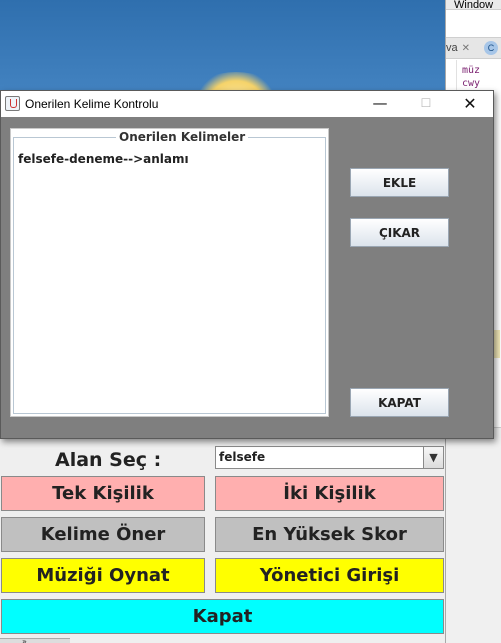  What do you see at coordinates (35, 640) in the screenshot?
I see `bottom-strip: »` at bounding box center [35, 640].